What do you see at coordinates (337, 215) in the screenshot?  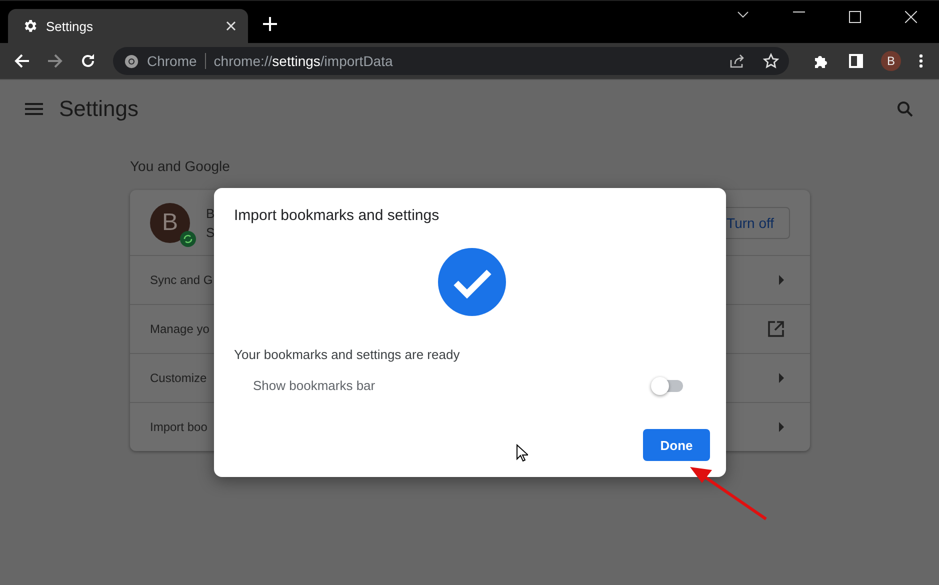 I see `dialog-title: Import bookmarks and settings` at bounding box center [337, 215].